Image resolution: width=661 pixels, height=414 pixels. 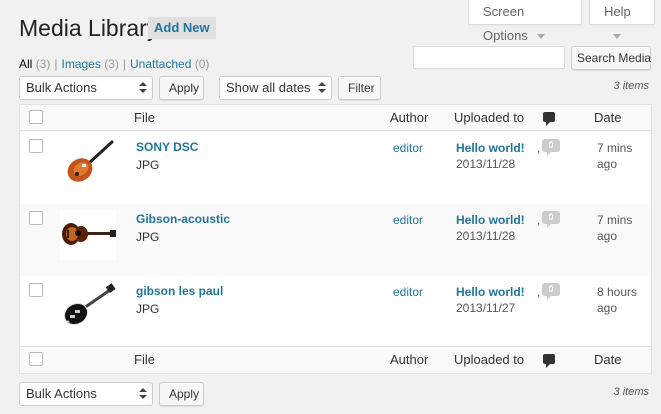 I want to click on view-filters: All (3) | Images (3) | Unattached (0), so click(x=114, y=64).